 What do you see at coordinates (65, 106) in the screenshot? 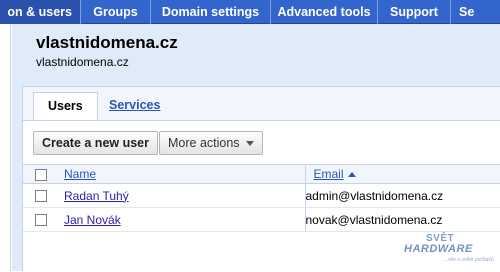
I see `tab-users: Users` at bounding box center [65, 106].